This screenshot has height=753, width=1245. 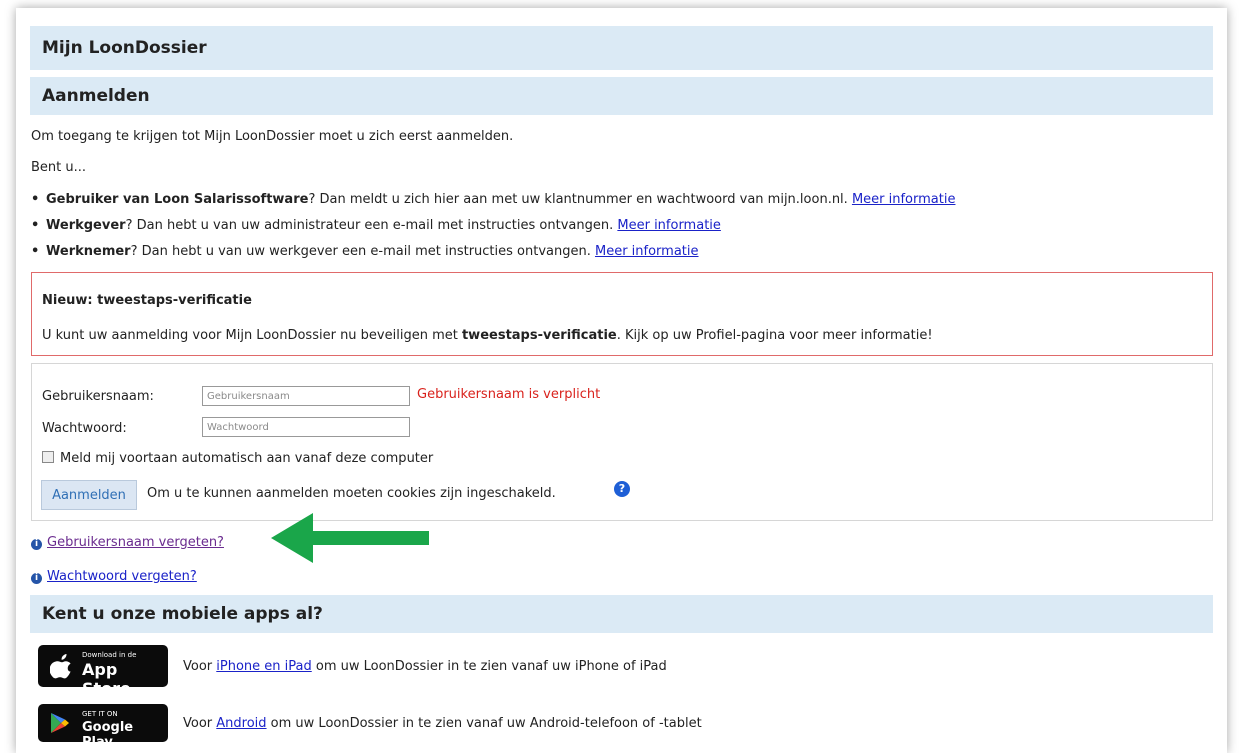 I want to click on iphone-link: iPhone en iPad, so click(x=263, y=666).